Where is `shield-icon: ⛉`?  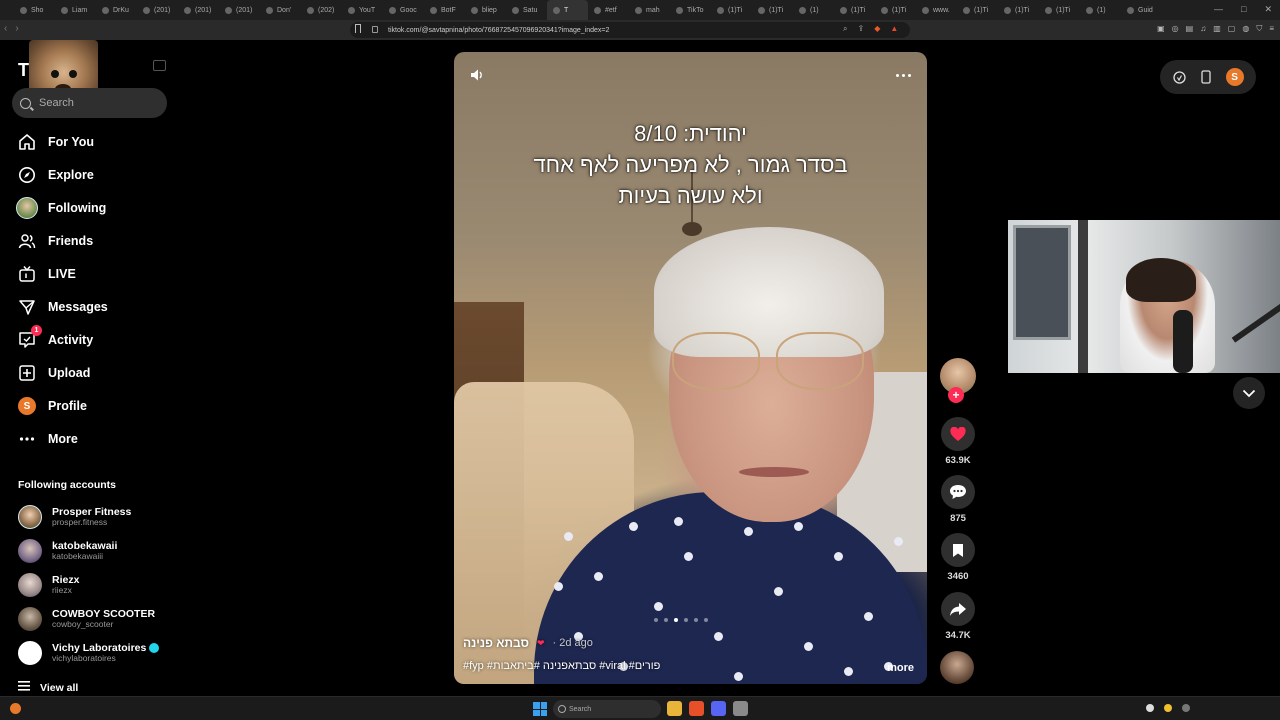 shield-icon: ⛉ is located at coordinates (1259, 29).